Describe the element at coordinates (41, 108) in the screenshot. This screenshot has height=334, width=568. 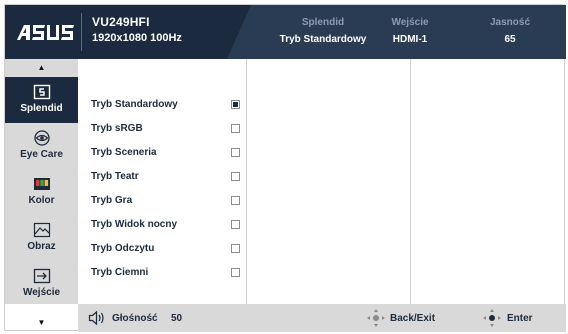
I see `sidebar-item-label: Splendid` at that location.